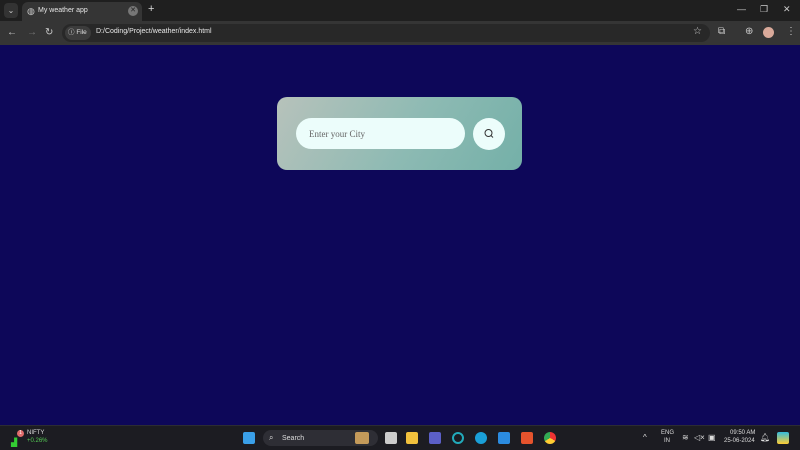 This screenshot has height=450, width=800. Describe the element at coordinates (741, 9) in the screenshot. I see `minimize-button: —` at that location.